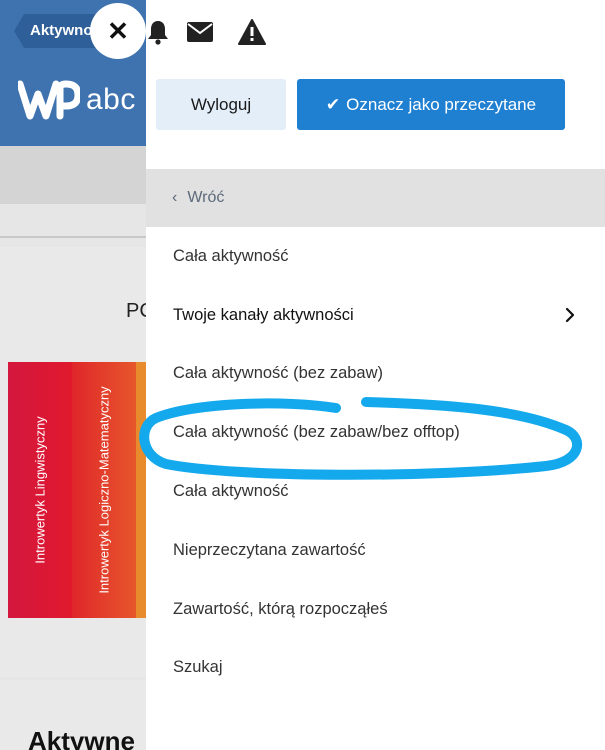 This screenshot has height=750, width=605. What do you see at coordinates (49, 100) in the screenshot?
I see `wp-logo-icon` at bounding box center [49, 100].